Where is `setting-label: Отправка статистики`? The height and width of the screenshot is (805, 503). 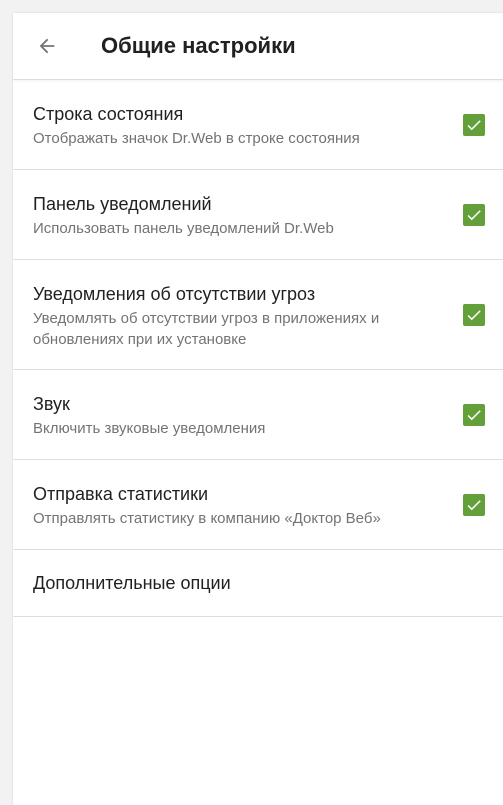 setting-label: Отправка статистики is located at coordinates (121, 494).